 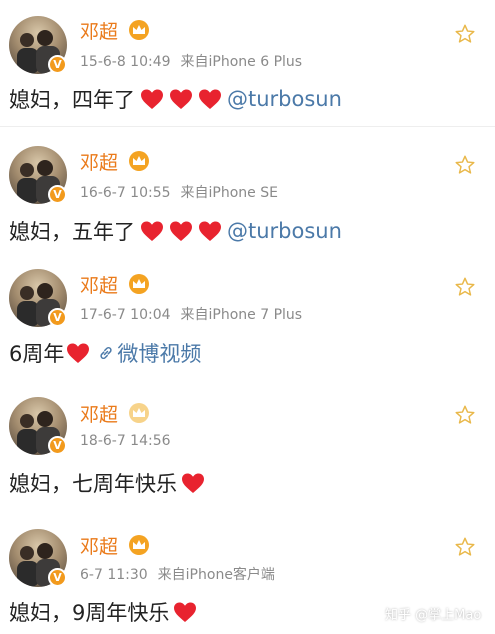 I want to click on post-text: 媳妇，9周年快乐, so click(x=89, y=613).